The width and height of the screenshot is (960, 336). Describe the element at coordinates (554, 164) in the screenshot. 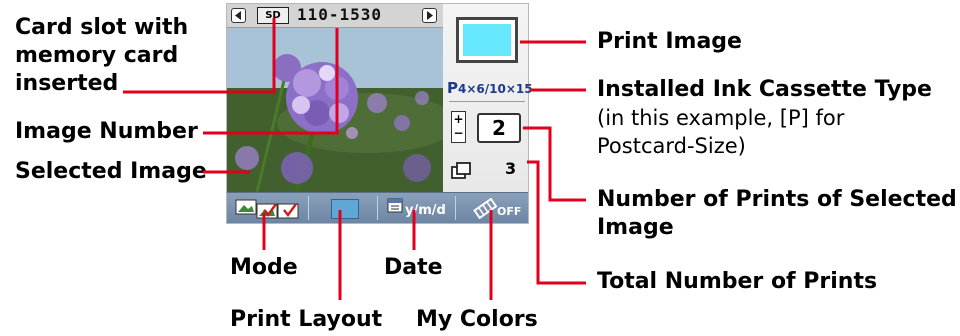

I see `leader-prints-selected` at that location.